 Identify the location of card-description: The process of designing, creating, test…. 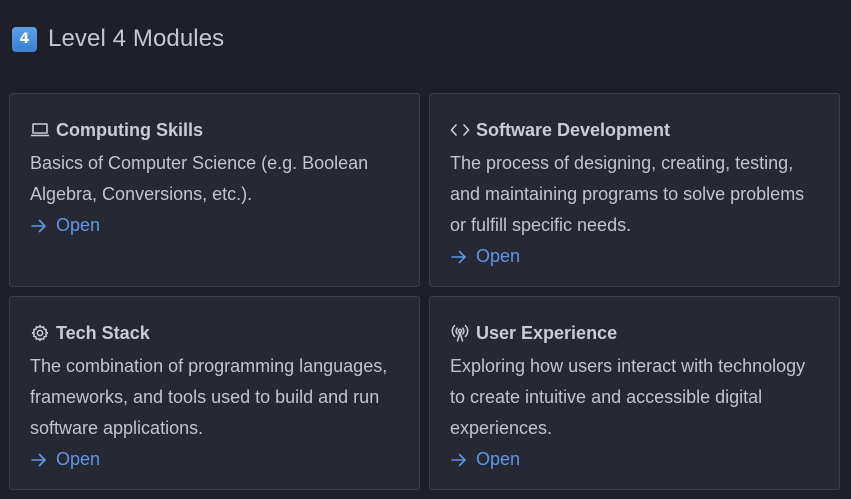
(627, 194).